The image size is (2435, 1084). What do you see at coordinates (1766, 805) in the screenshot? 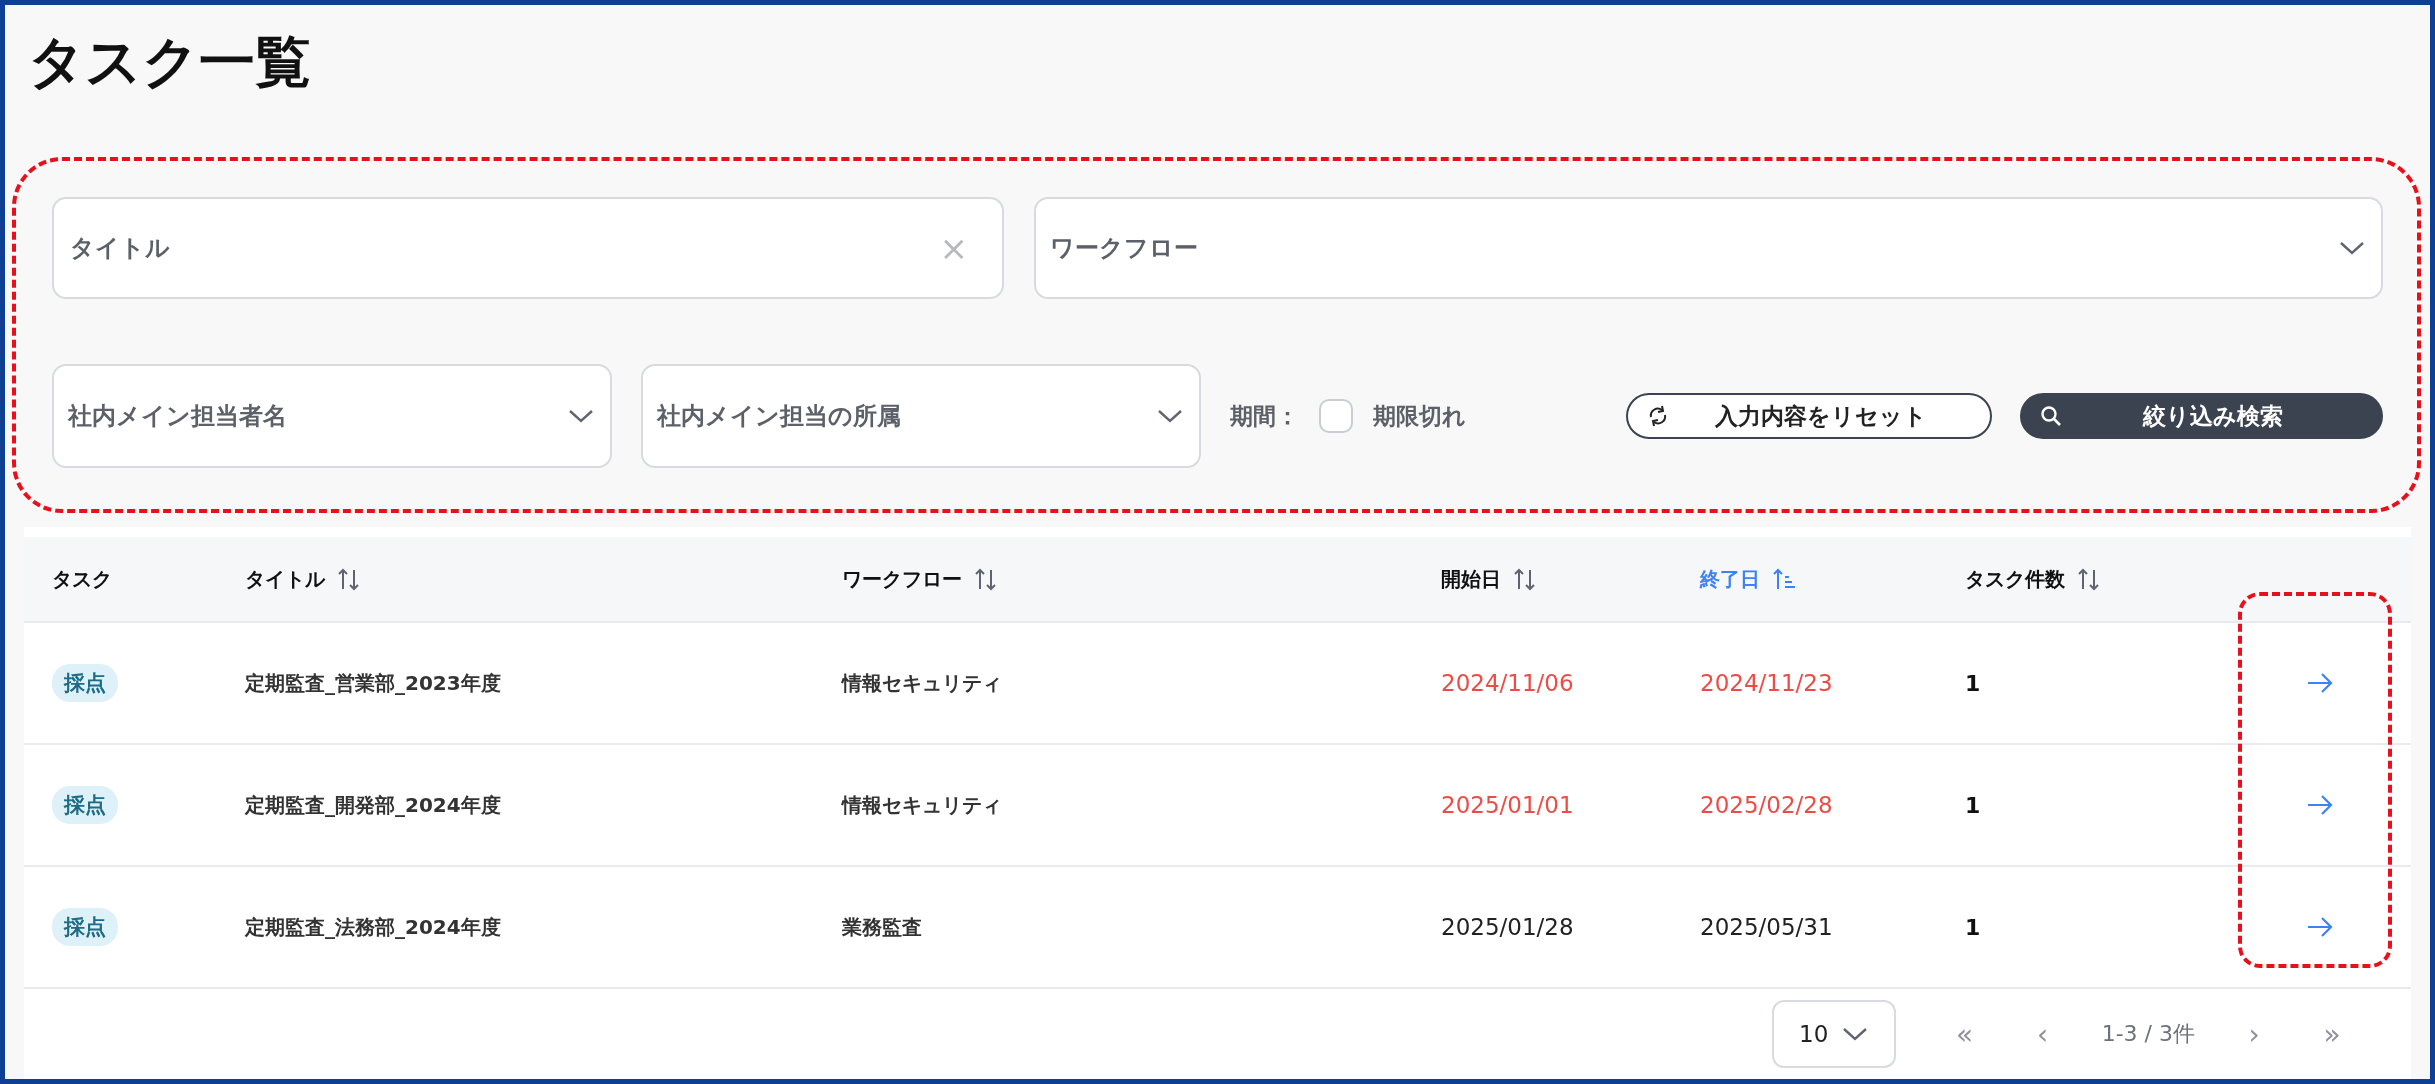
I see `table-cell: 2025/02/28` at bounding box center [1766, 805].